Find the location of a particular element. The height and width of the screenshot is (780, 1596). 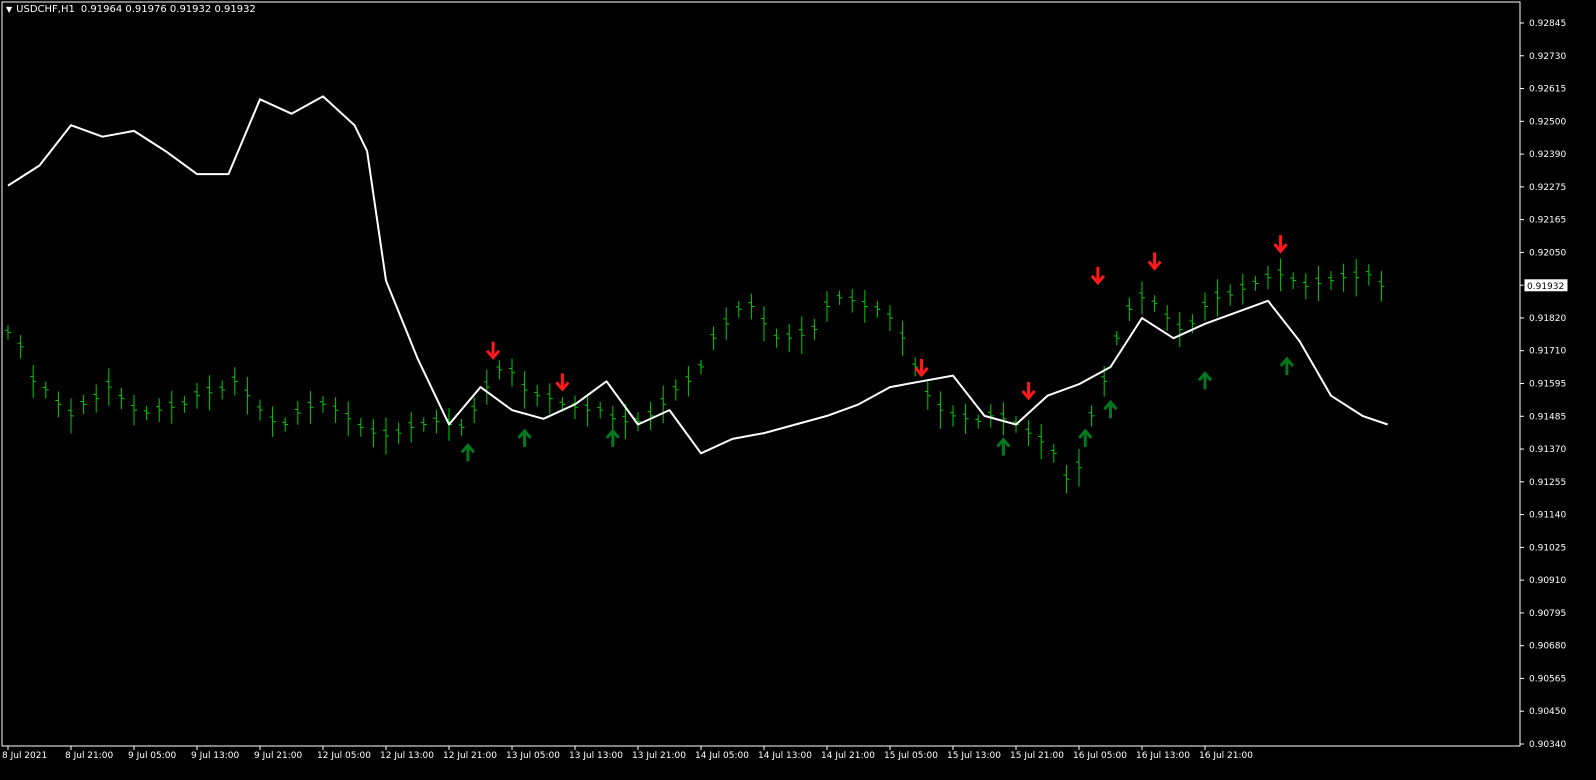

y-tick-label: 0.92390 is located at coordinates (1547, 155).